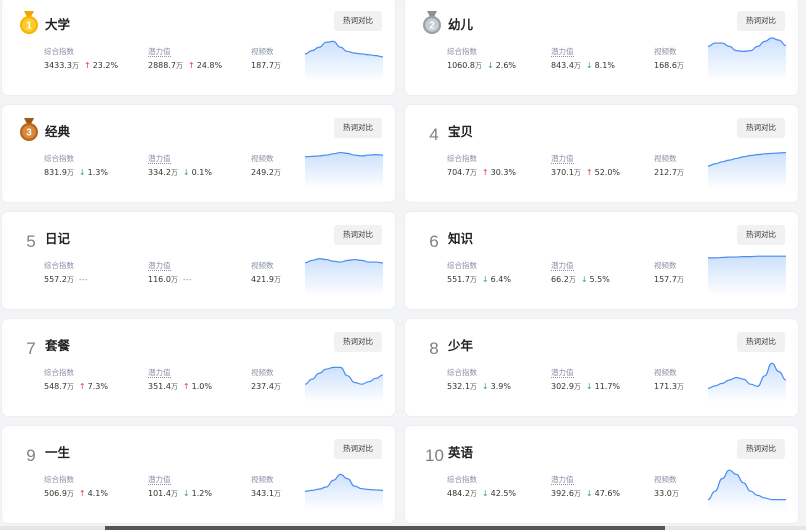 This screenshot has height=530, width=806. I want to click on videos-value: 168.6万, so click(669, 65).